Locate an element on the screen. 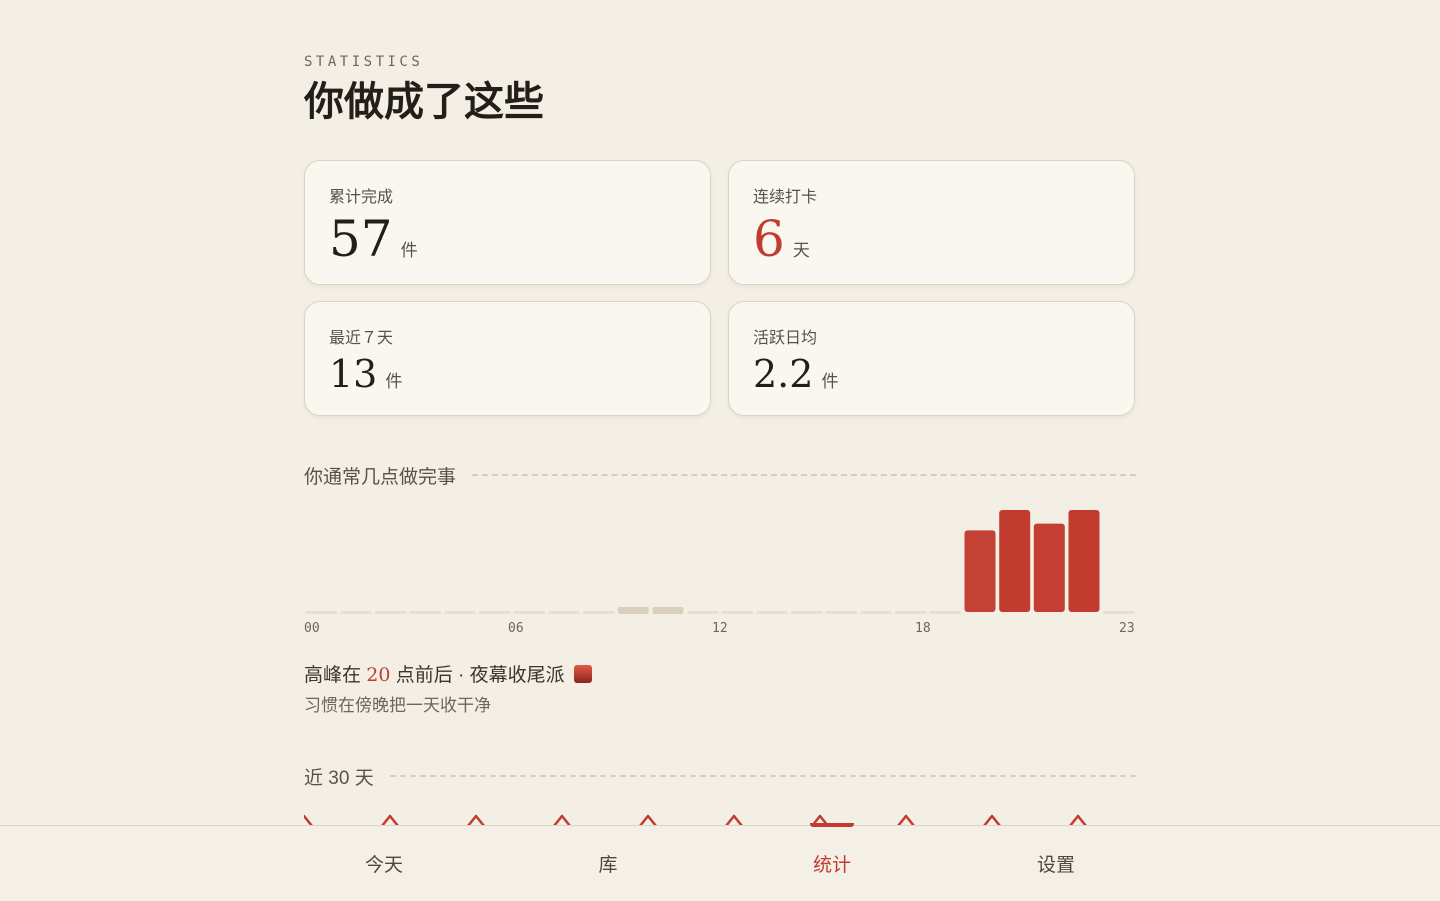 The image size is (1440, 901). tab-today: 今天 is located at coordinates (384, 863).